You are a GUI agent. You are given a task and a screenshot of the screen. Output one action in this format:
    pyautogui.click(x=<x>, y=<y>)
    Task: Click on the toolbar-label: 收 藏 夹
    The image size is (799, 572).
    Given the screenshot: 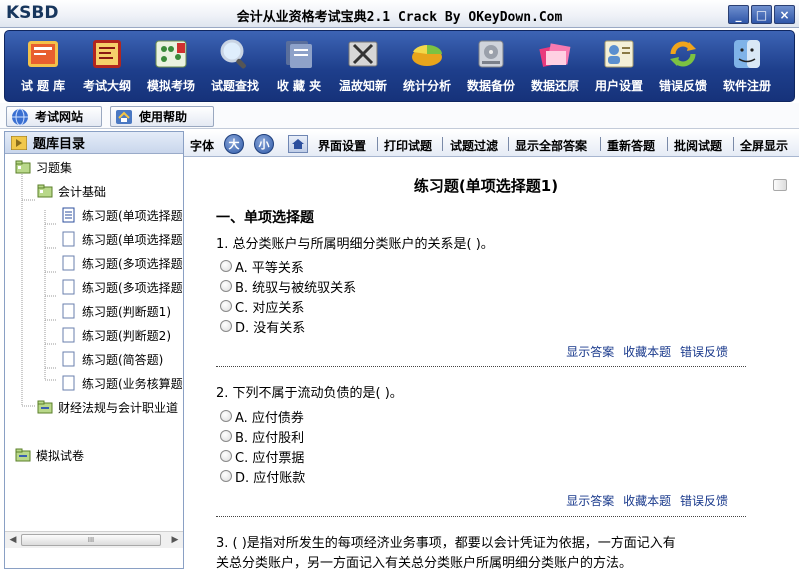 What is the action you would take?
    pyautogui.click(x=299, y=86)
    